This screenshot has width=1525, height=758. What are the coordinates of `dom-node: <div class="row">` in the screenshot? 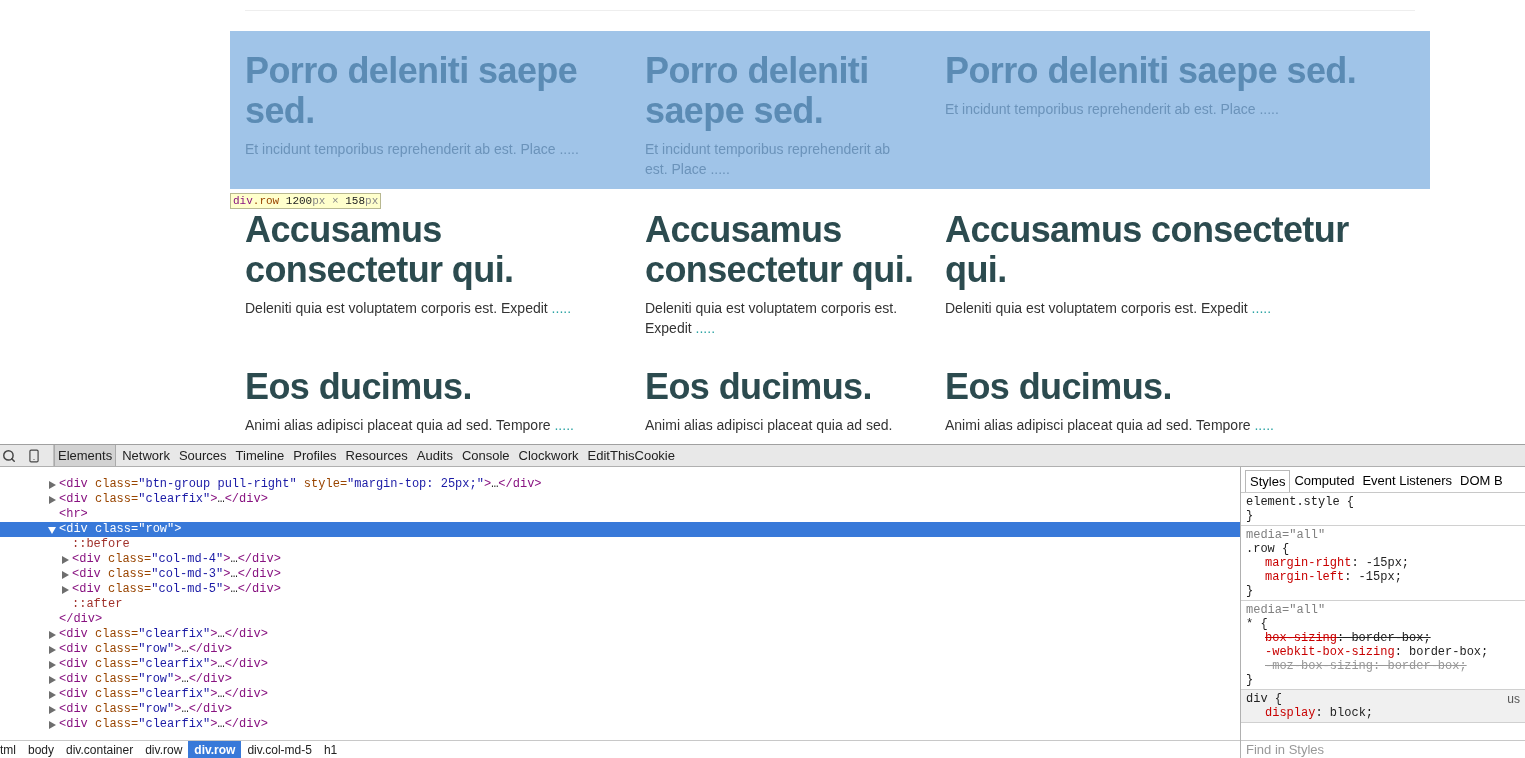 It's located at (120, 529).